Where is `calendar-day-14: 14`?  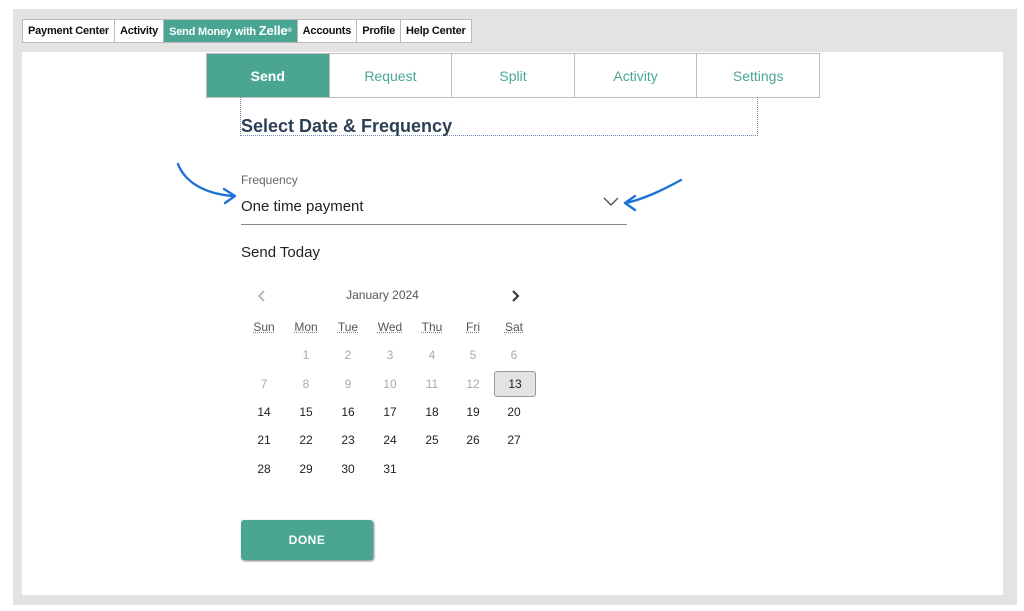
calendar-day-14: 14 is located at coordinates (264, 412).